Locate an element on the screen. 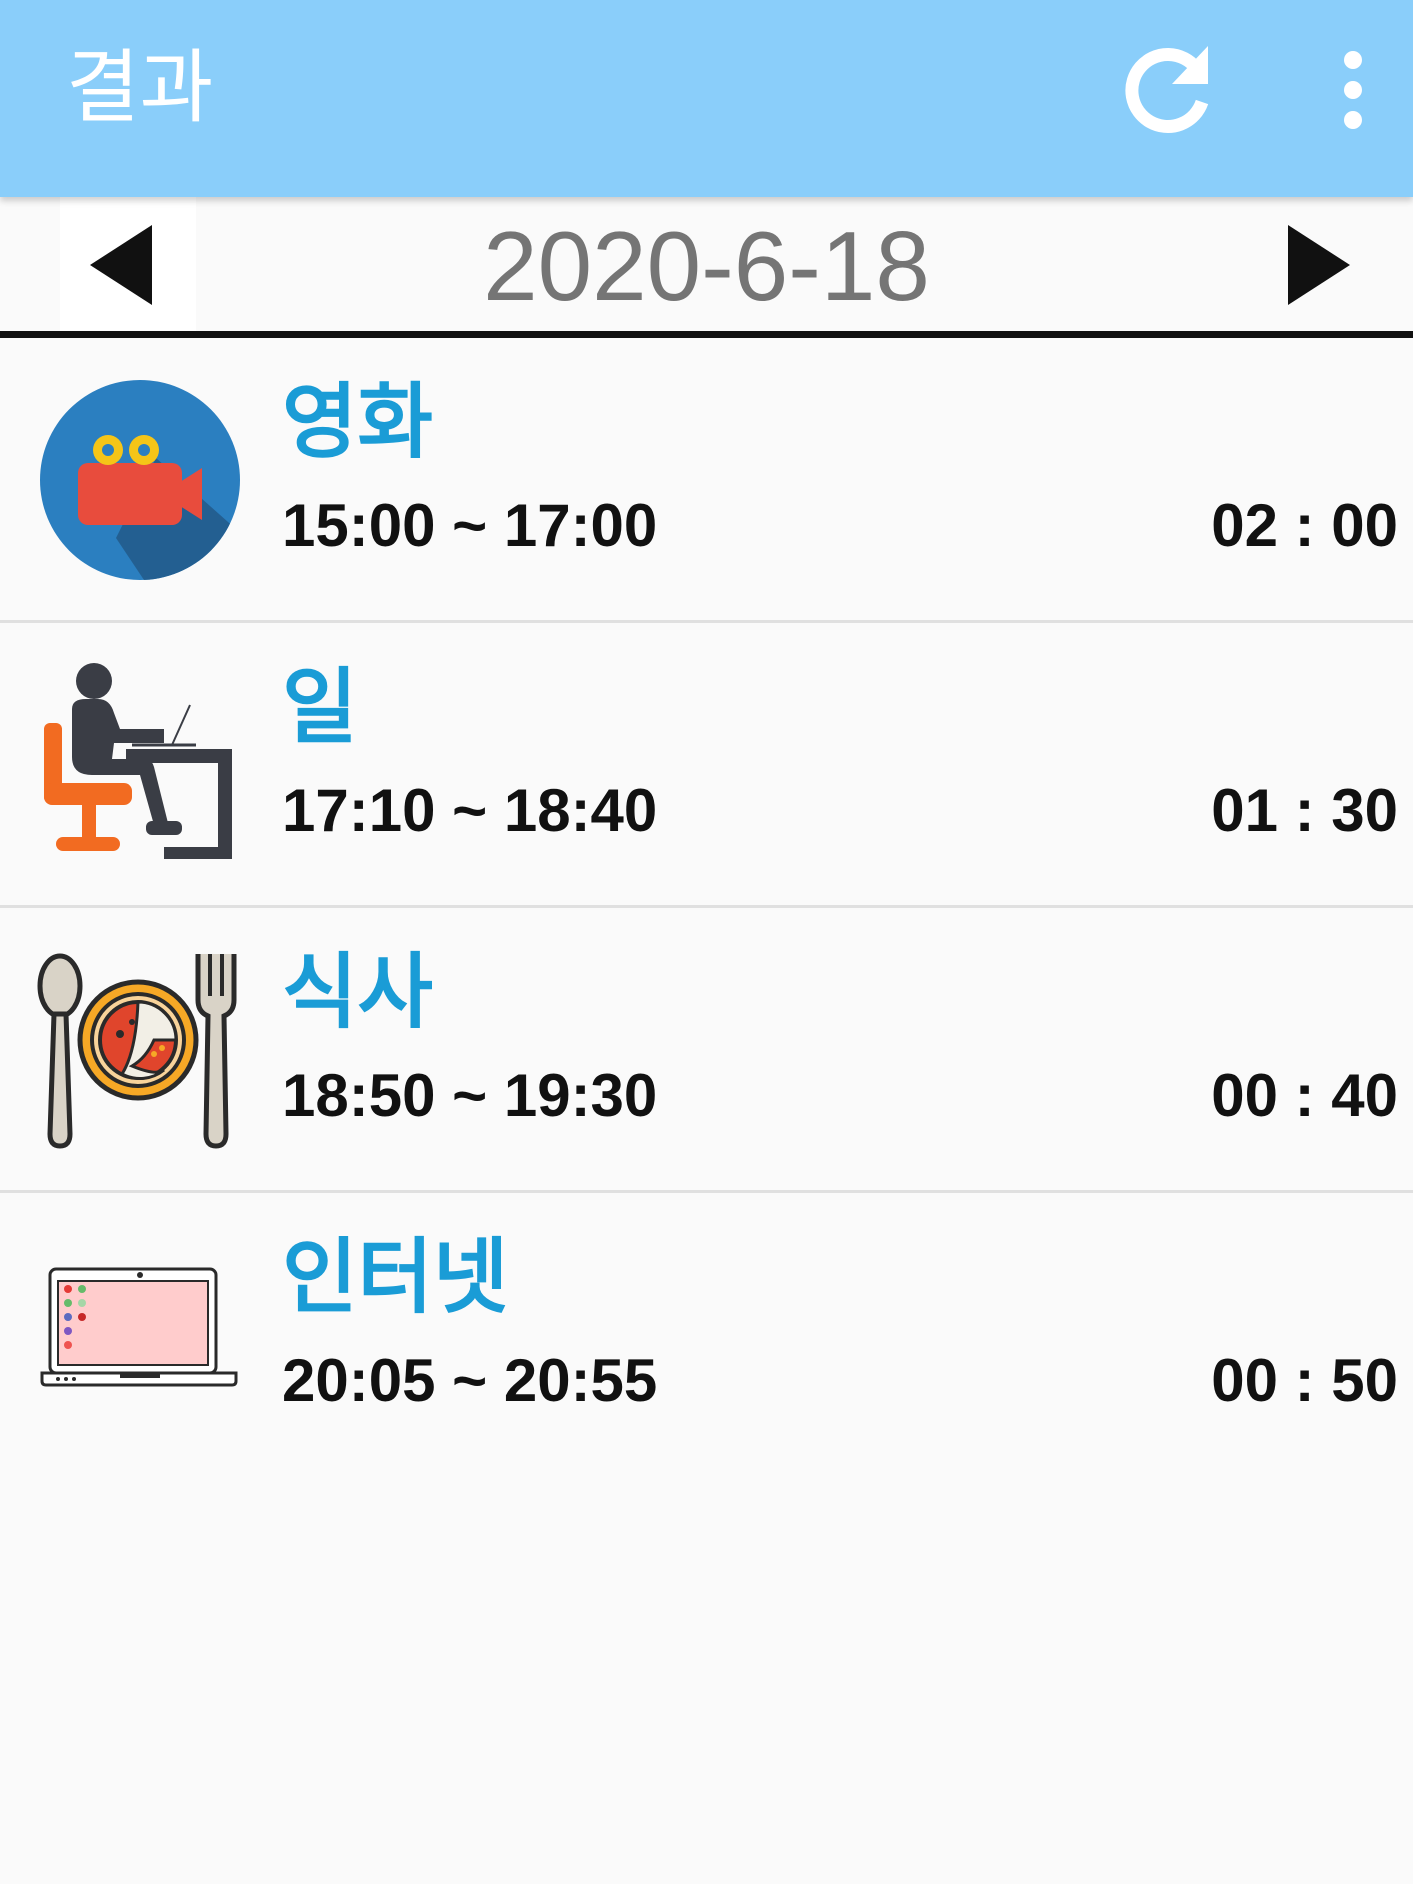 This screenshot has width=1413, height=1884. movie-camera-icon is located at coordinates (140, 482).